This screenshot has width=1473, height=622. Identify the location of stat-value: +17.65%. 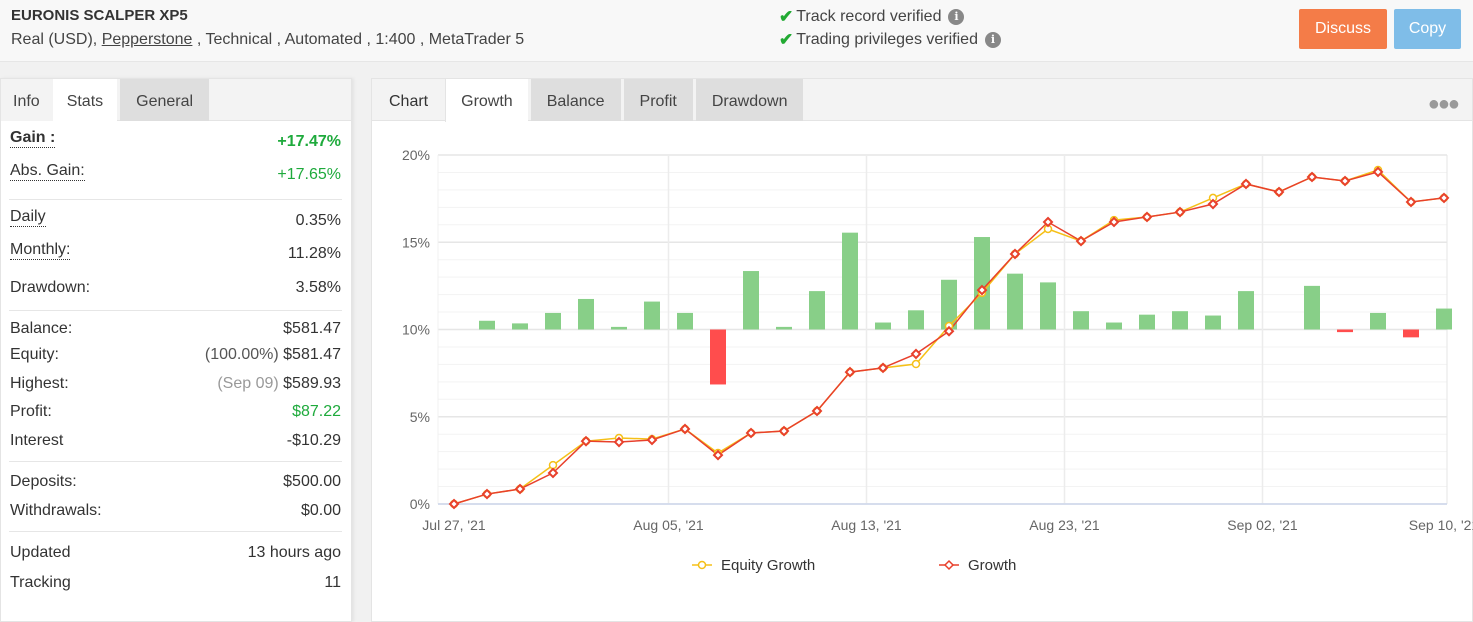
(309, 174).